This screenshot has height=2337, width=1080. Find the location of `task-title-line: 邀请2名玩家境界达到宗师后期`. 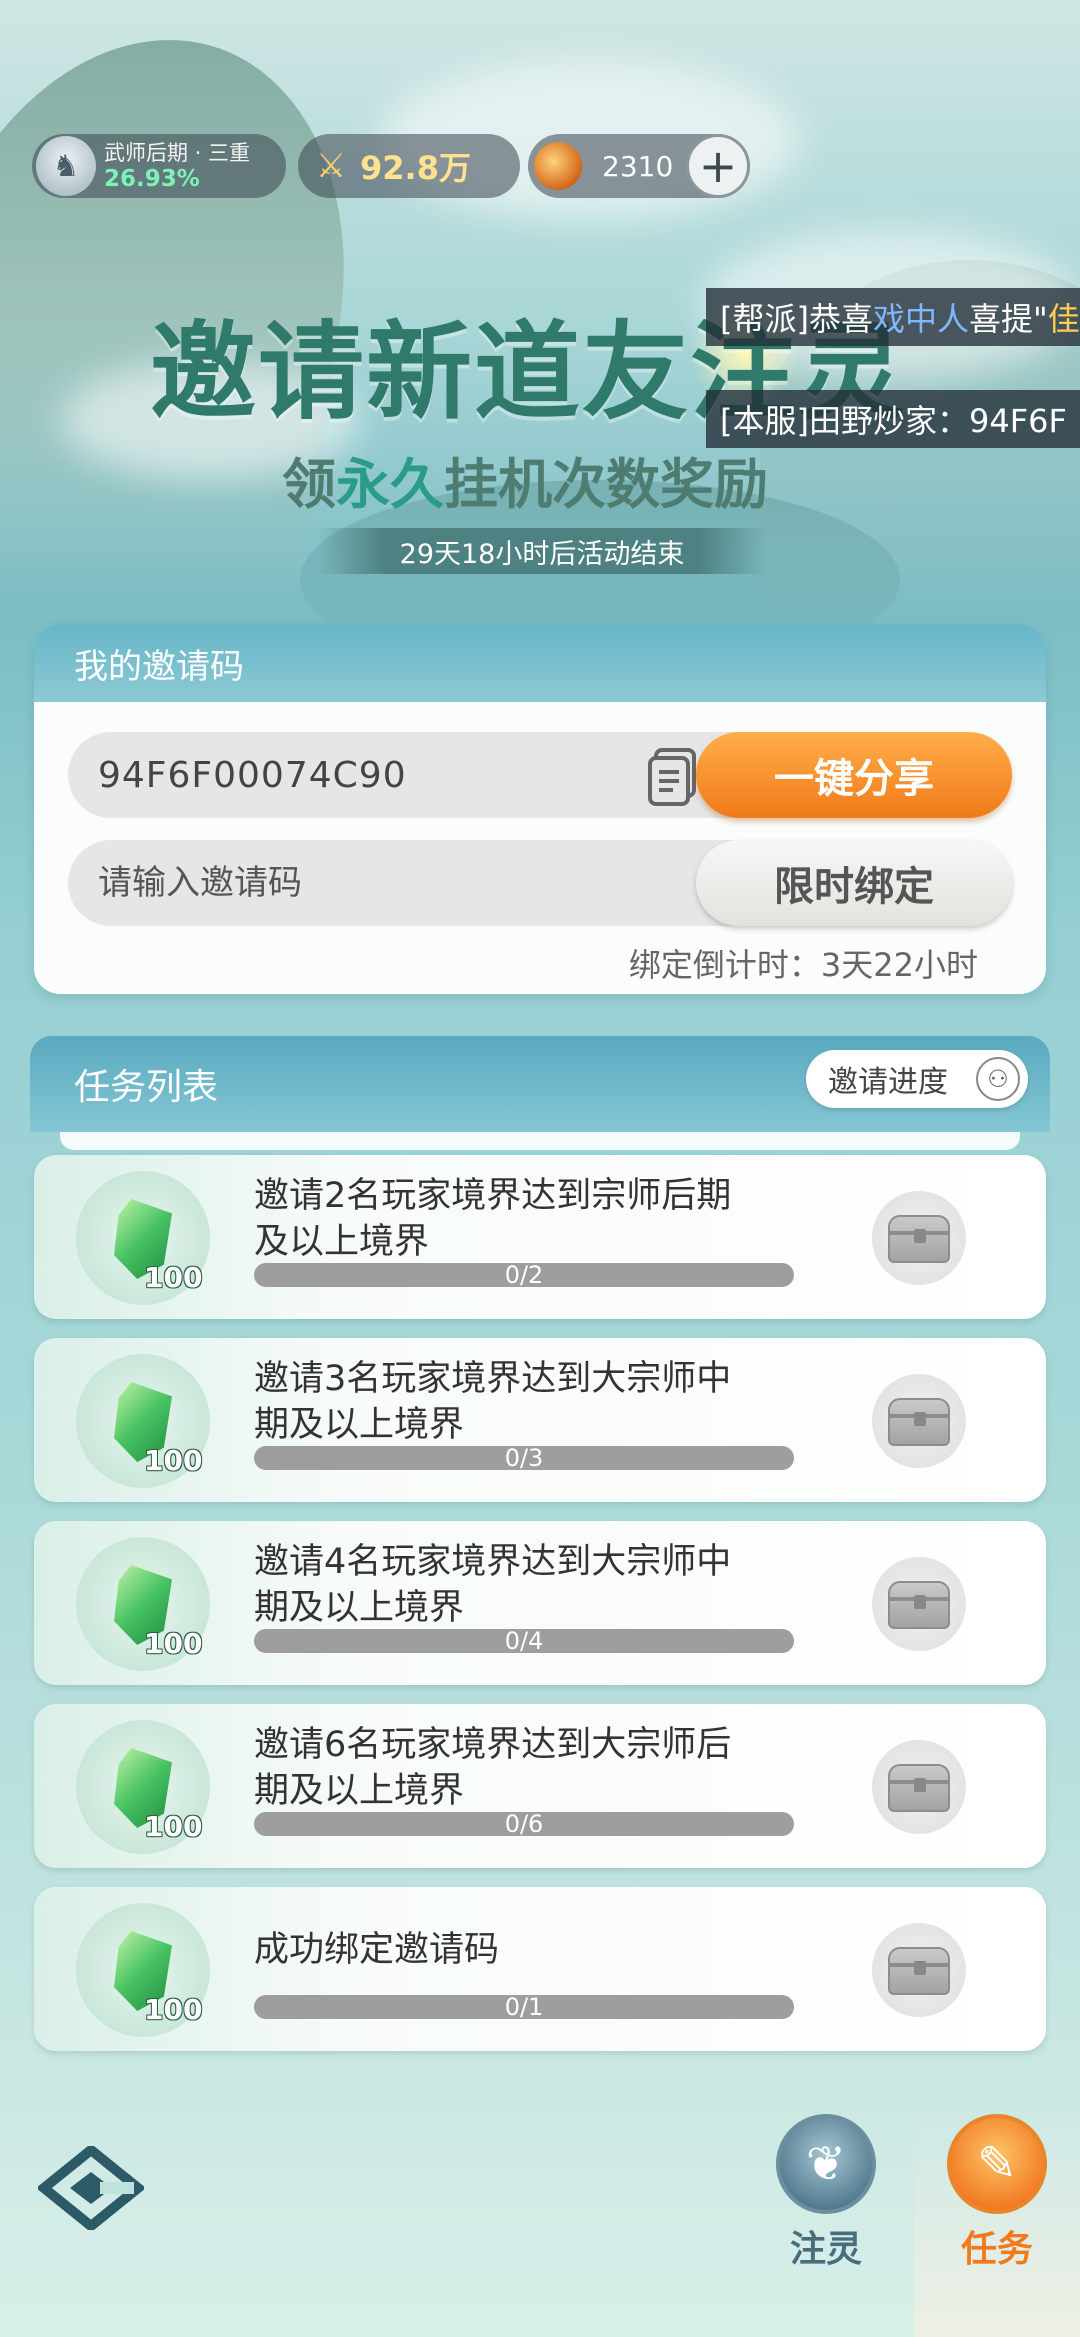

task-title-line: 邀请2名玩家境界达到宗师后期 is located at coordinates (493, 1196).